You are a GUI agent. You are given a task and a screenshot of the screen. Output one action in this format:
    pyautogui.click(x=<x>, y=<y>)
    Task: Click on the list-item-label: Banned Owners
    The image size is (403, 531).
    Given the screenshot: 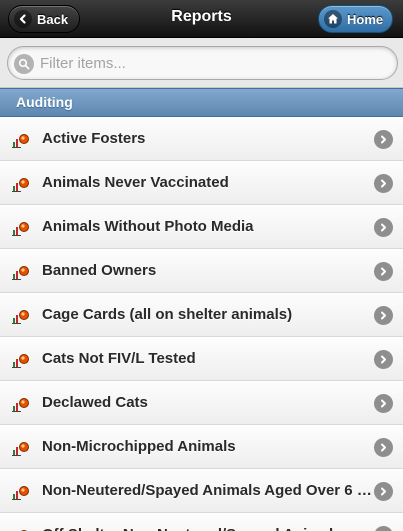 What is the action you would take?
    pyautogui.click(x=99, y=270)
    